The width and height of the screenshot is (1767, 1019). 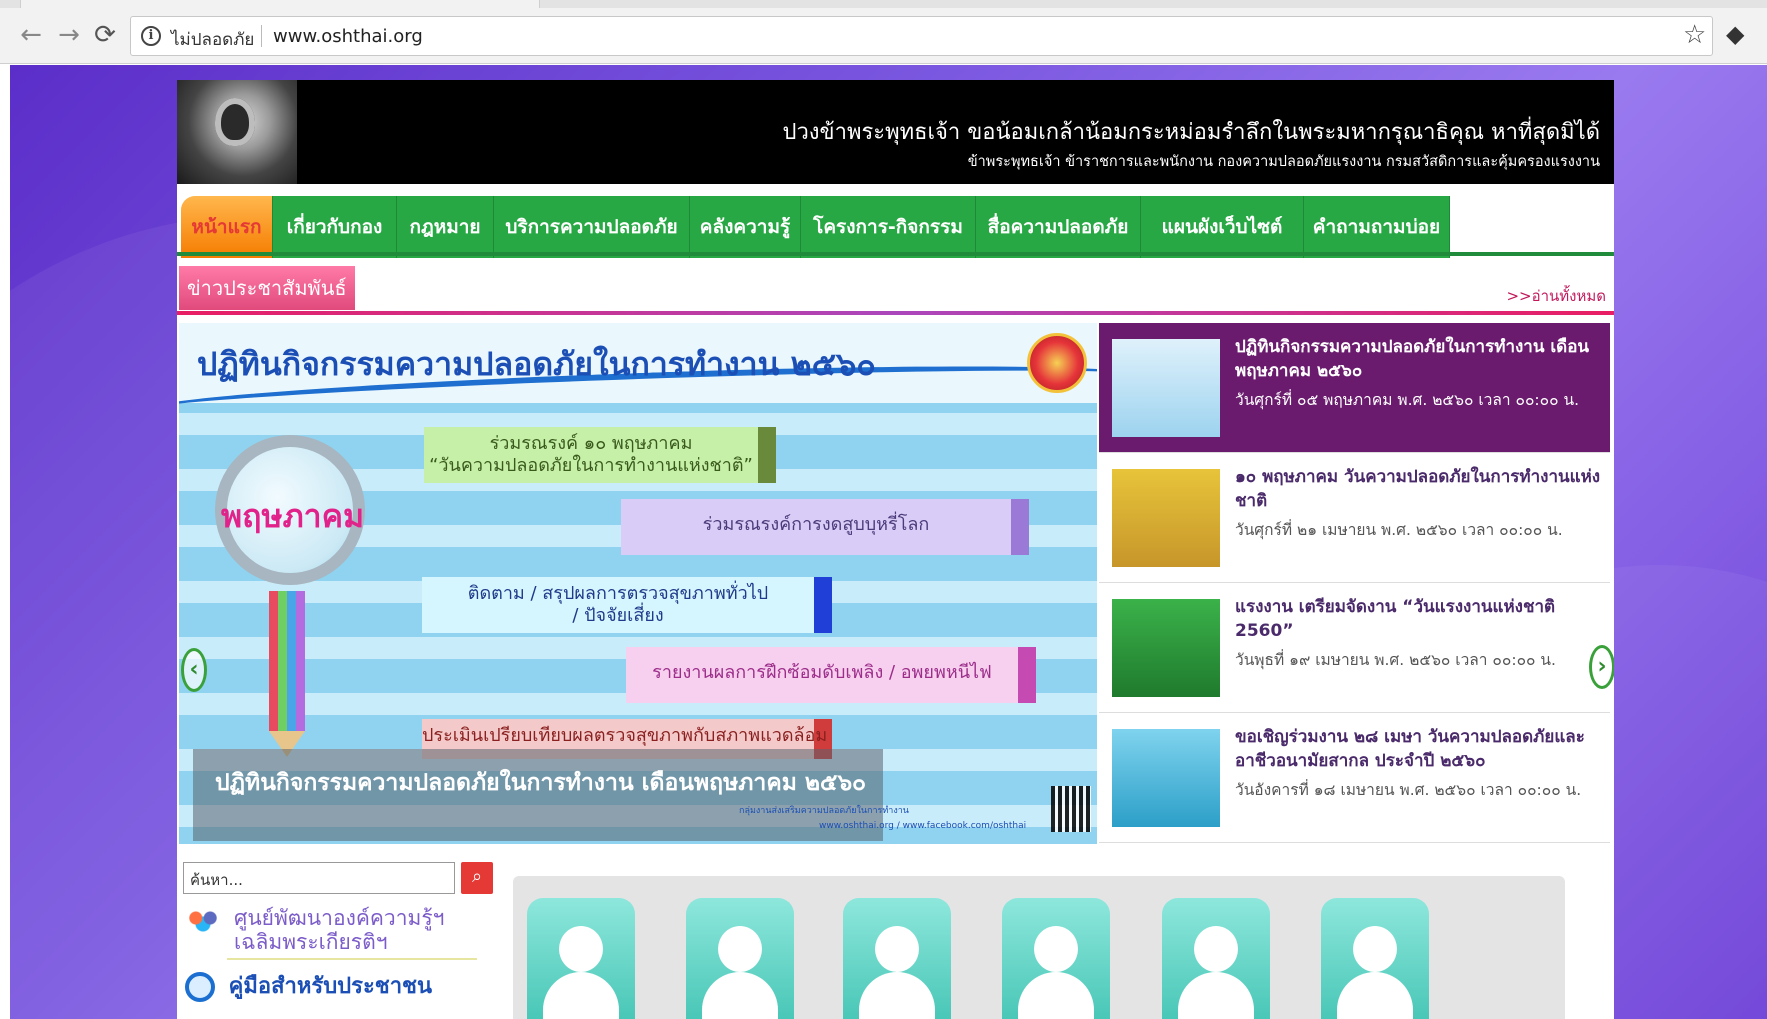 I want to click on banner-health-check-line1: ติดตาม / สรุปผลการตรวจสุขภาพทั่วไป, so click(x=618, y=593).